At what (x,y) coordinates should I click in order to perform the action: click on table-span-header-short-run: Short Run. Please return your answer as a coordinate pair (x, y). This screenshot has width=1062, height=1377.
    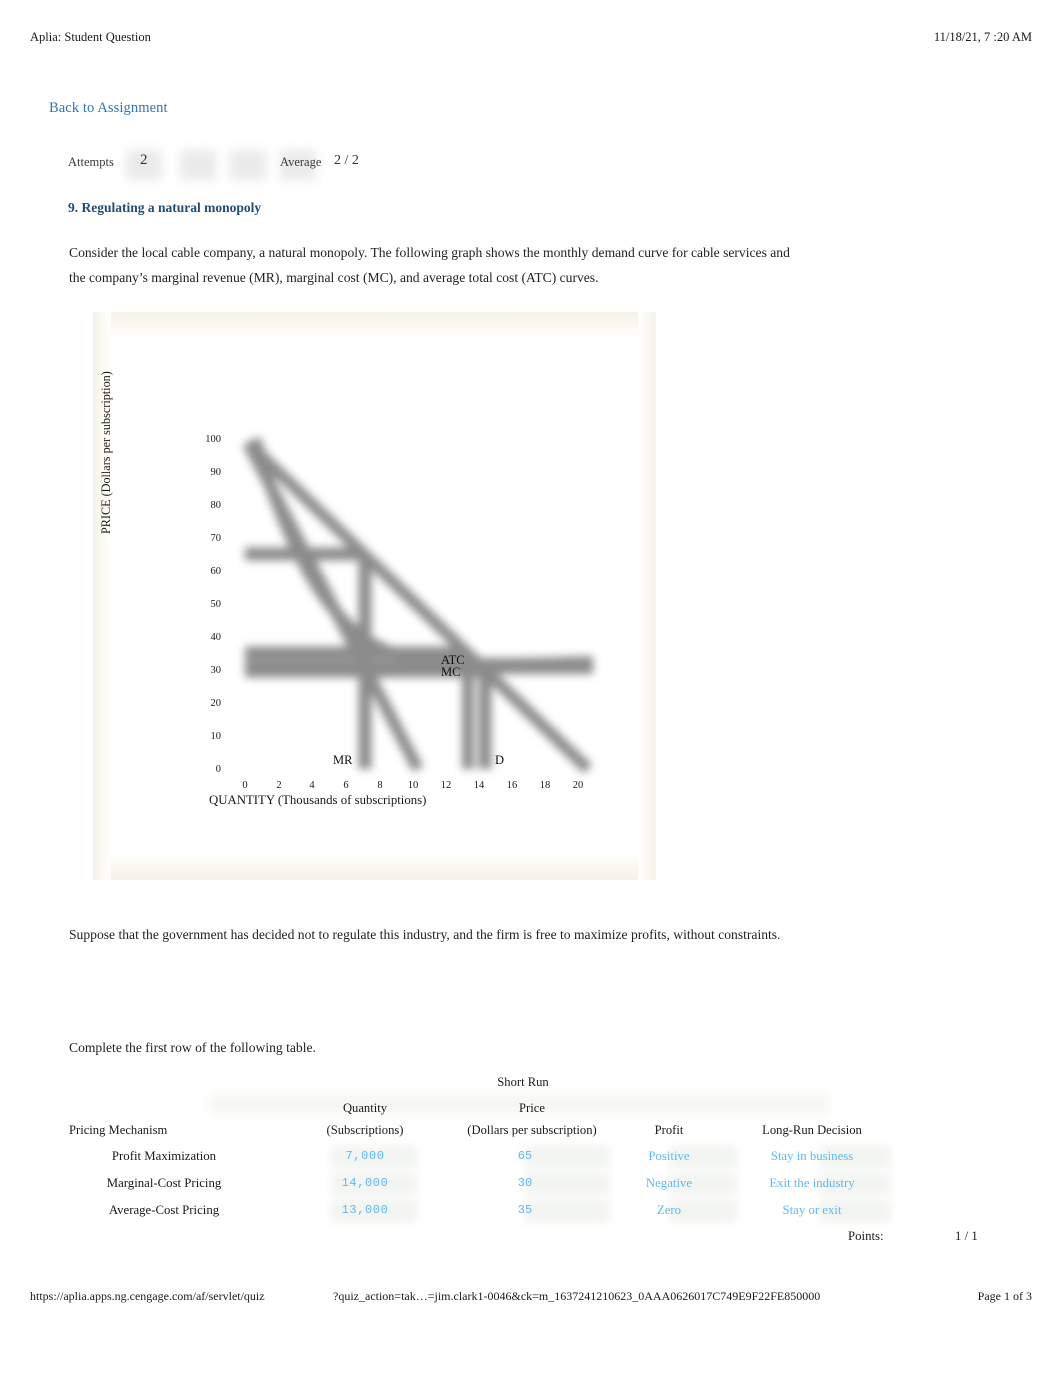
    Looking at the image, I should click on (523, 1082).